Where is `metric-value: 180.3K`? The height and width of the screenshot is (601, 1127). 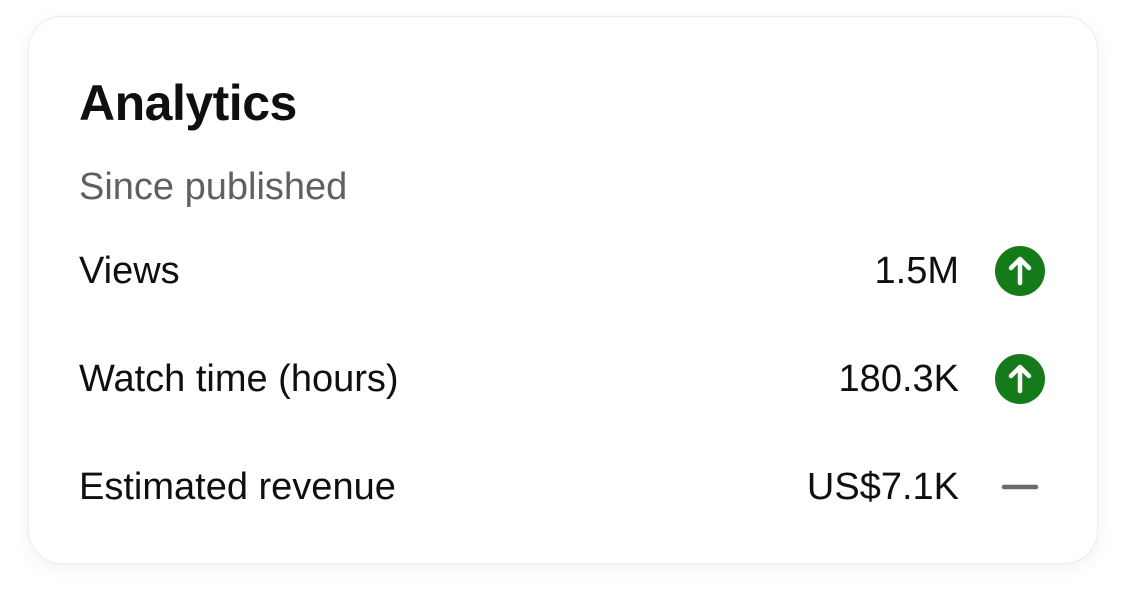
metric-value: 180.3K is located at coordinates (898, 378).